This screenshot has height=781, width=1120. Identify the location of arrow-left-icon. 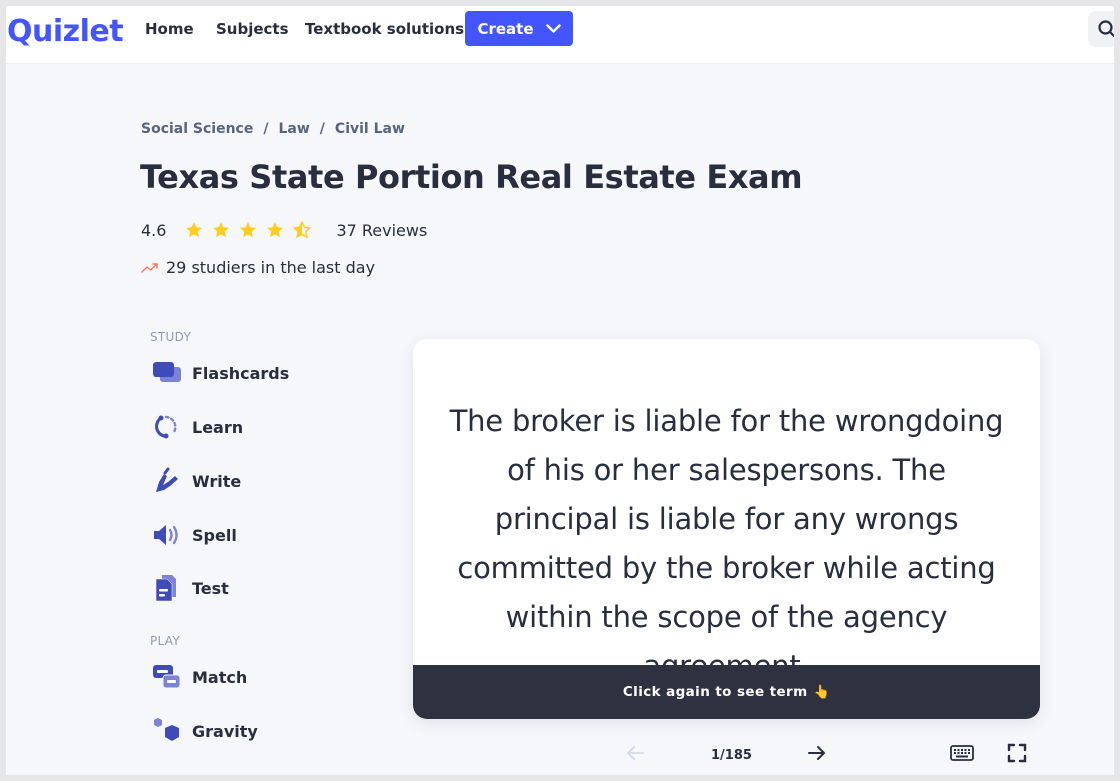
(635, 753).